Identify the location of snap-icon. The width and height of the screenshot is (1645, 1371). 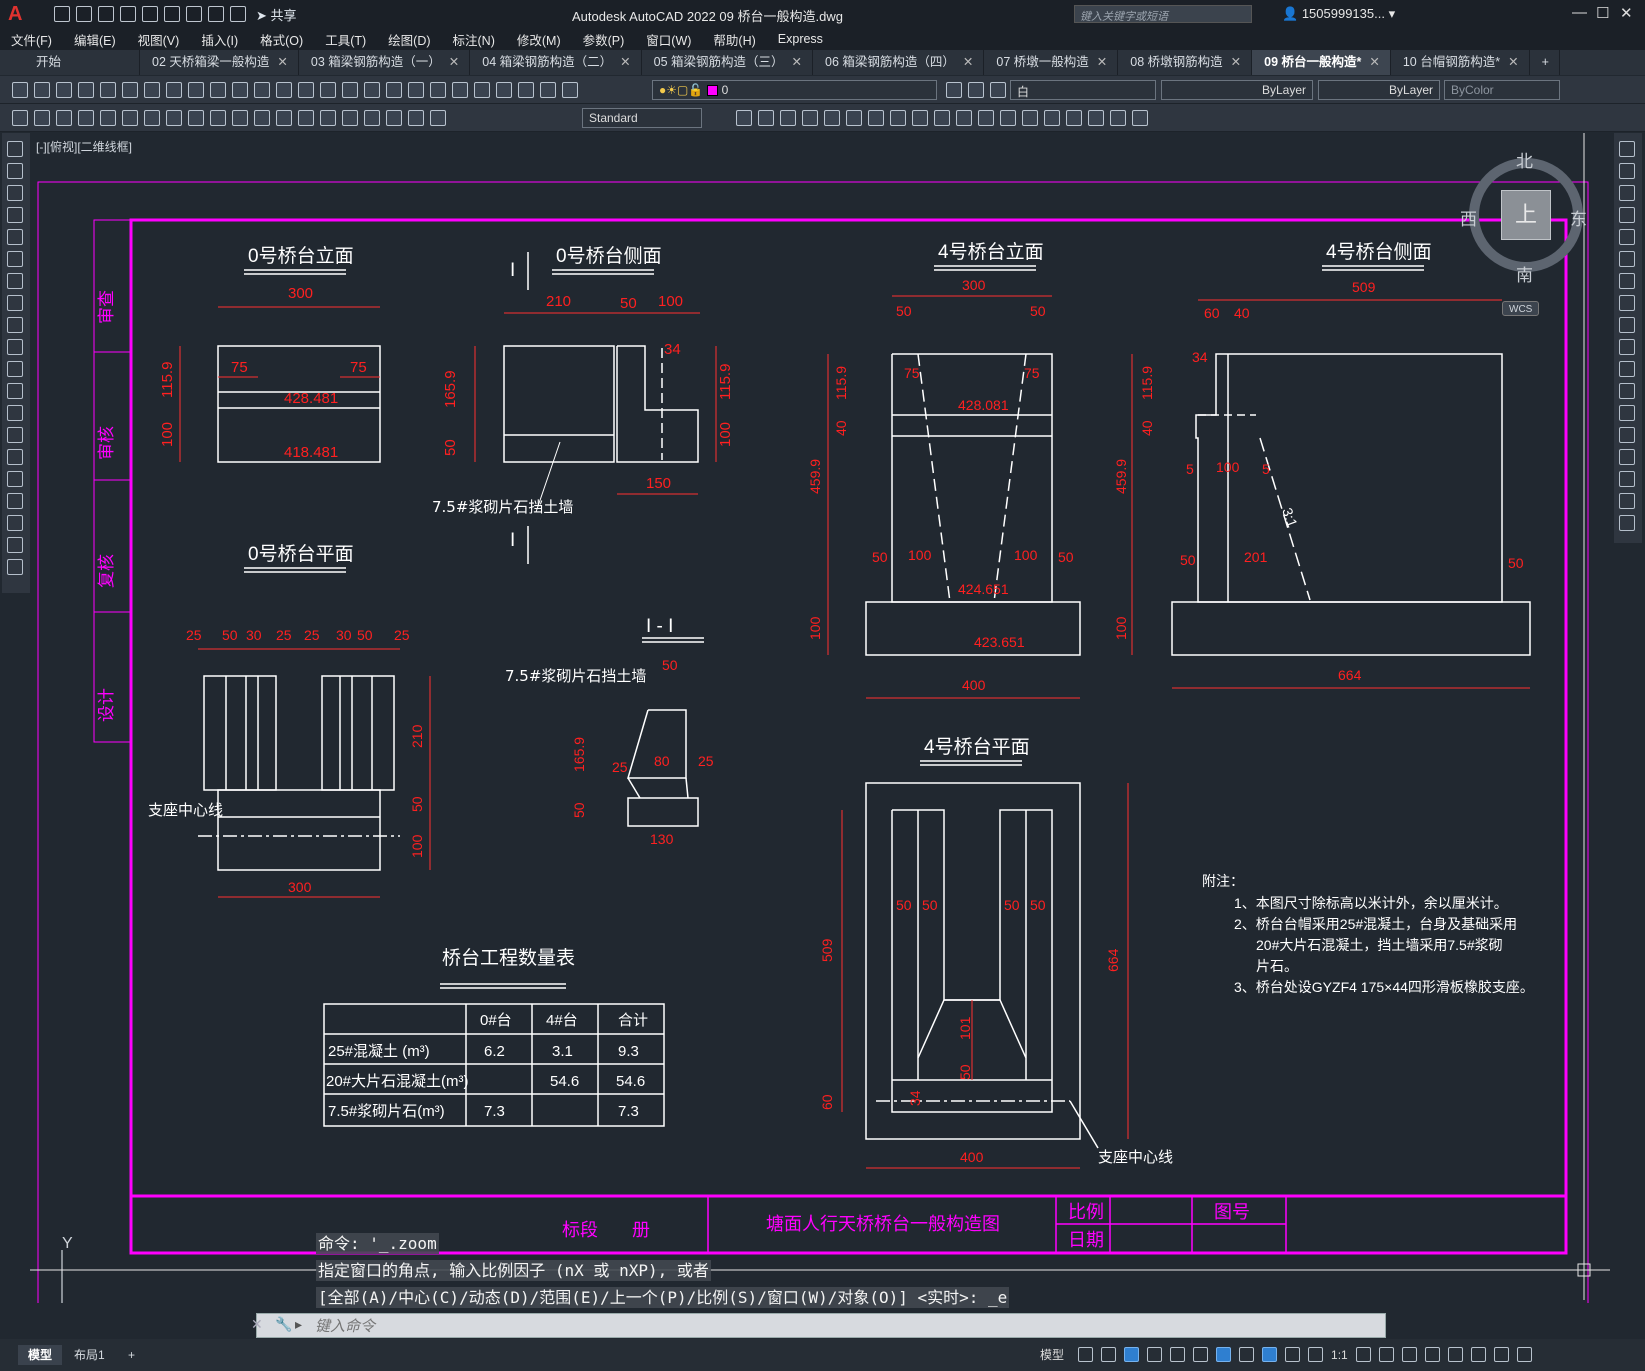
(1109, 1354).